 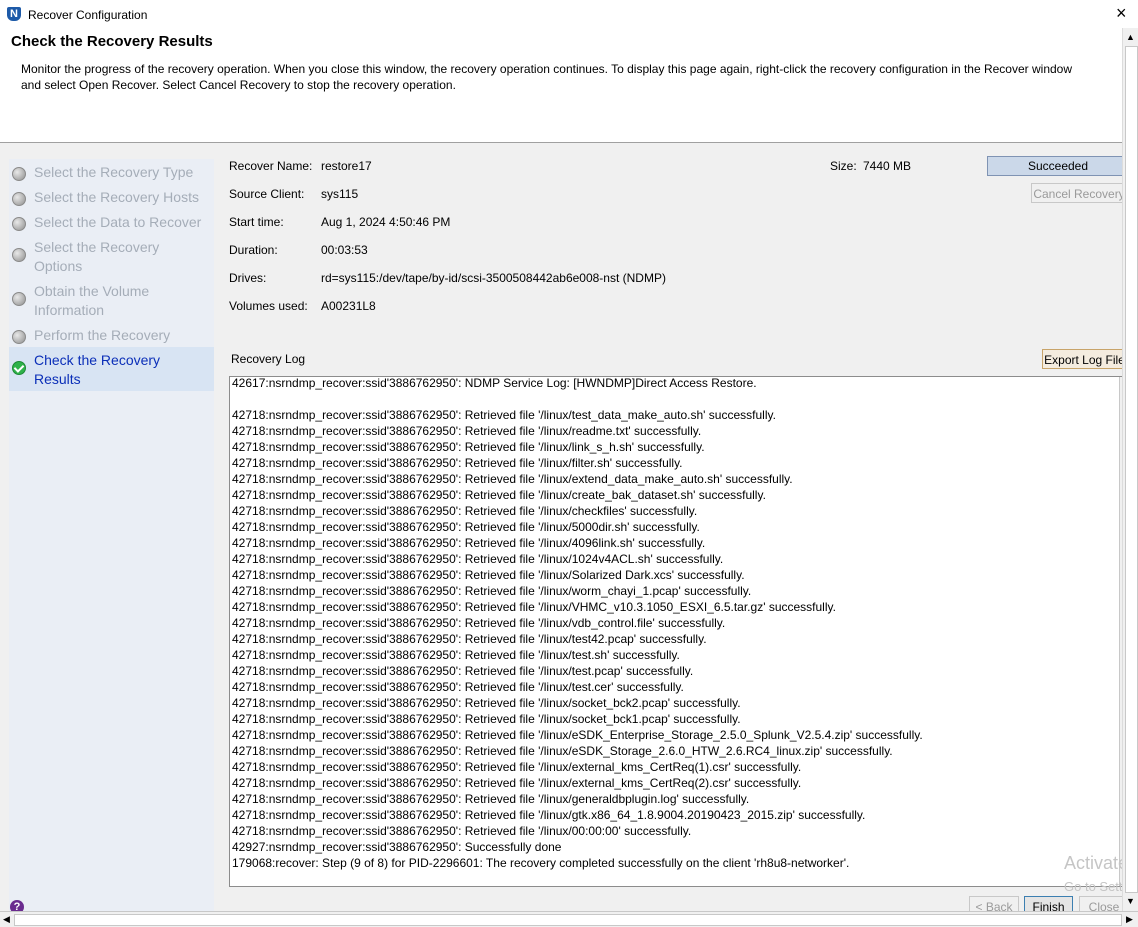 I want to click on duration-value: 00:03:53, so click(x=344, y=250).